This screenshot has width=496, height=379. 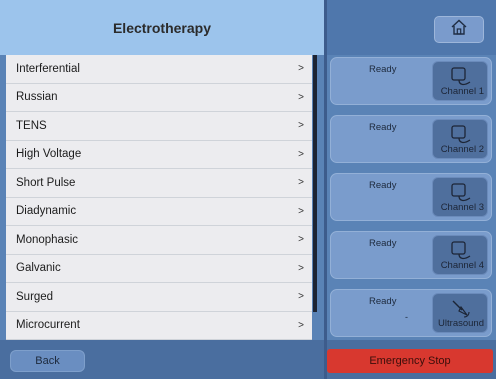 I want to click on list-item-galvanic: Galvanic >, so click(x=159, y=269).